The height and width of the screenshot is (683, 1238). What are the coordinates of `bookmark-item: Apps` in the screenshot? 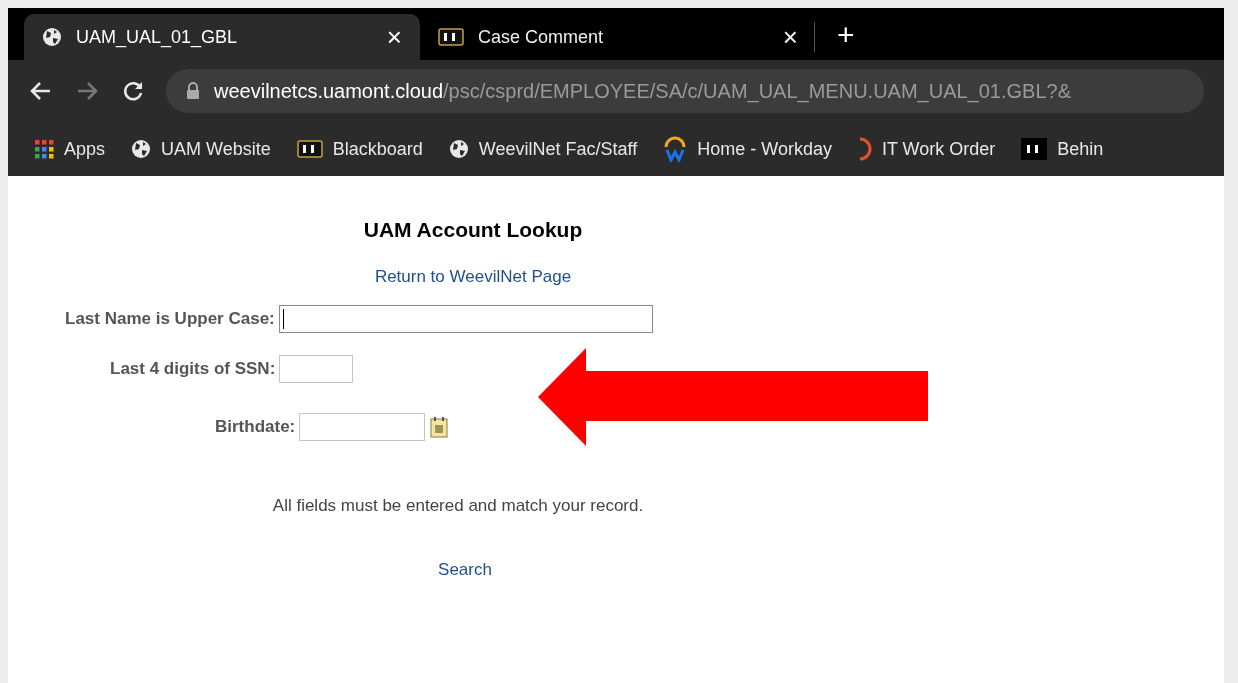 It's located at (70, 149).